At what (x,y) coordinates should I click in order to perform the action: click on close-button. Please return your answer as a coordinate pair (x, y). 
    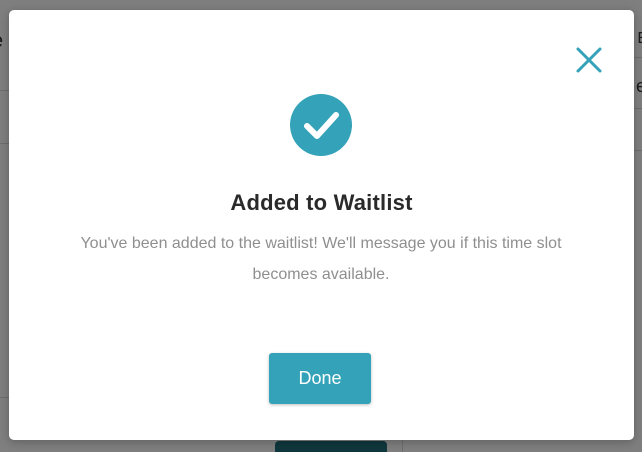
    Looking at the image, I should click on (589, 60).